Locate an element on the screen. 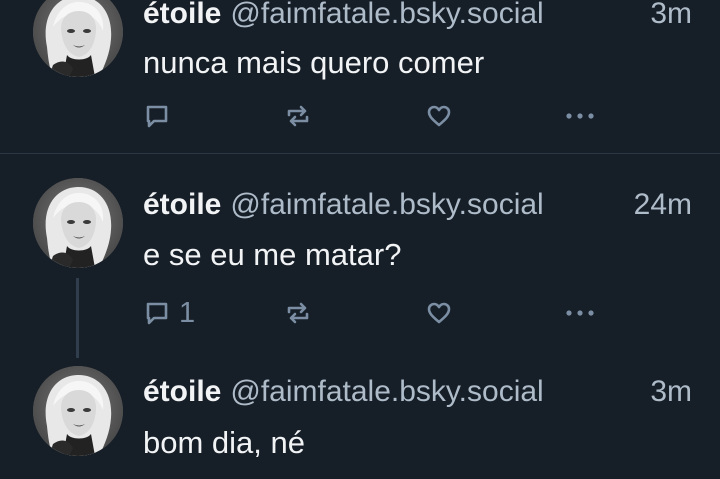 The image size is (720, 479). post-actions is located at coordinates (378, 116).